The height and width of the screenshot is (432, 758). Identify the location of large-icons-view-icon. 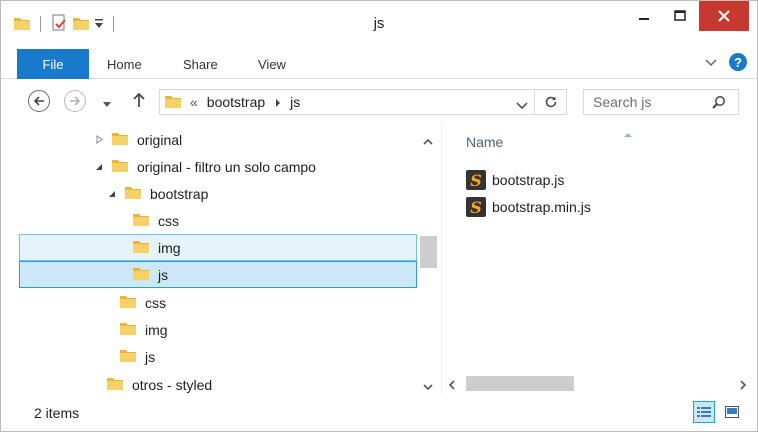
(732, 412).